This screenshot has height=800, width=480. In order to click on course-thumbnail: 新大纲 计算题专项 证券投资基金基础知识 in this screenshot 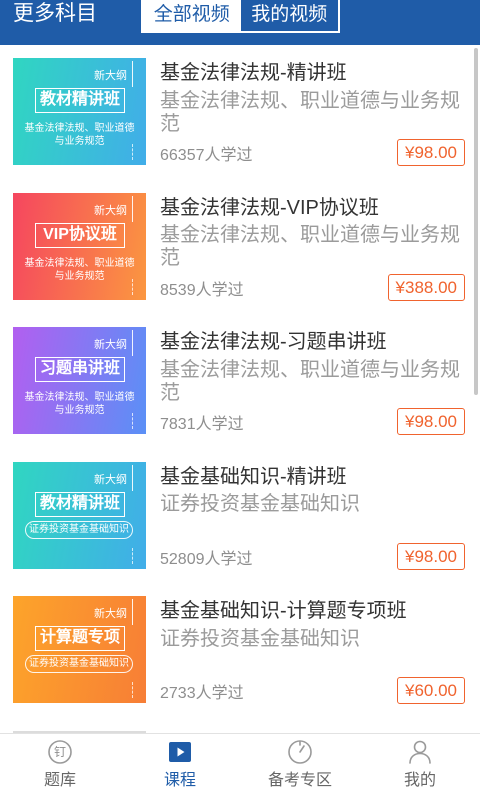, I will do `click(79, 650)`.